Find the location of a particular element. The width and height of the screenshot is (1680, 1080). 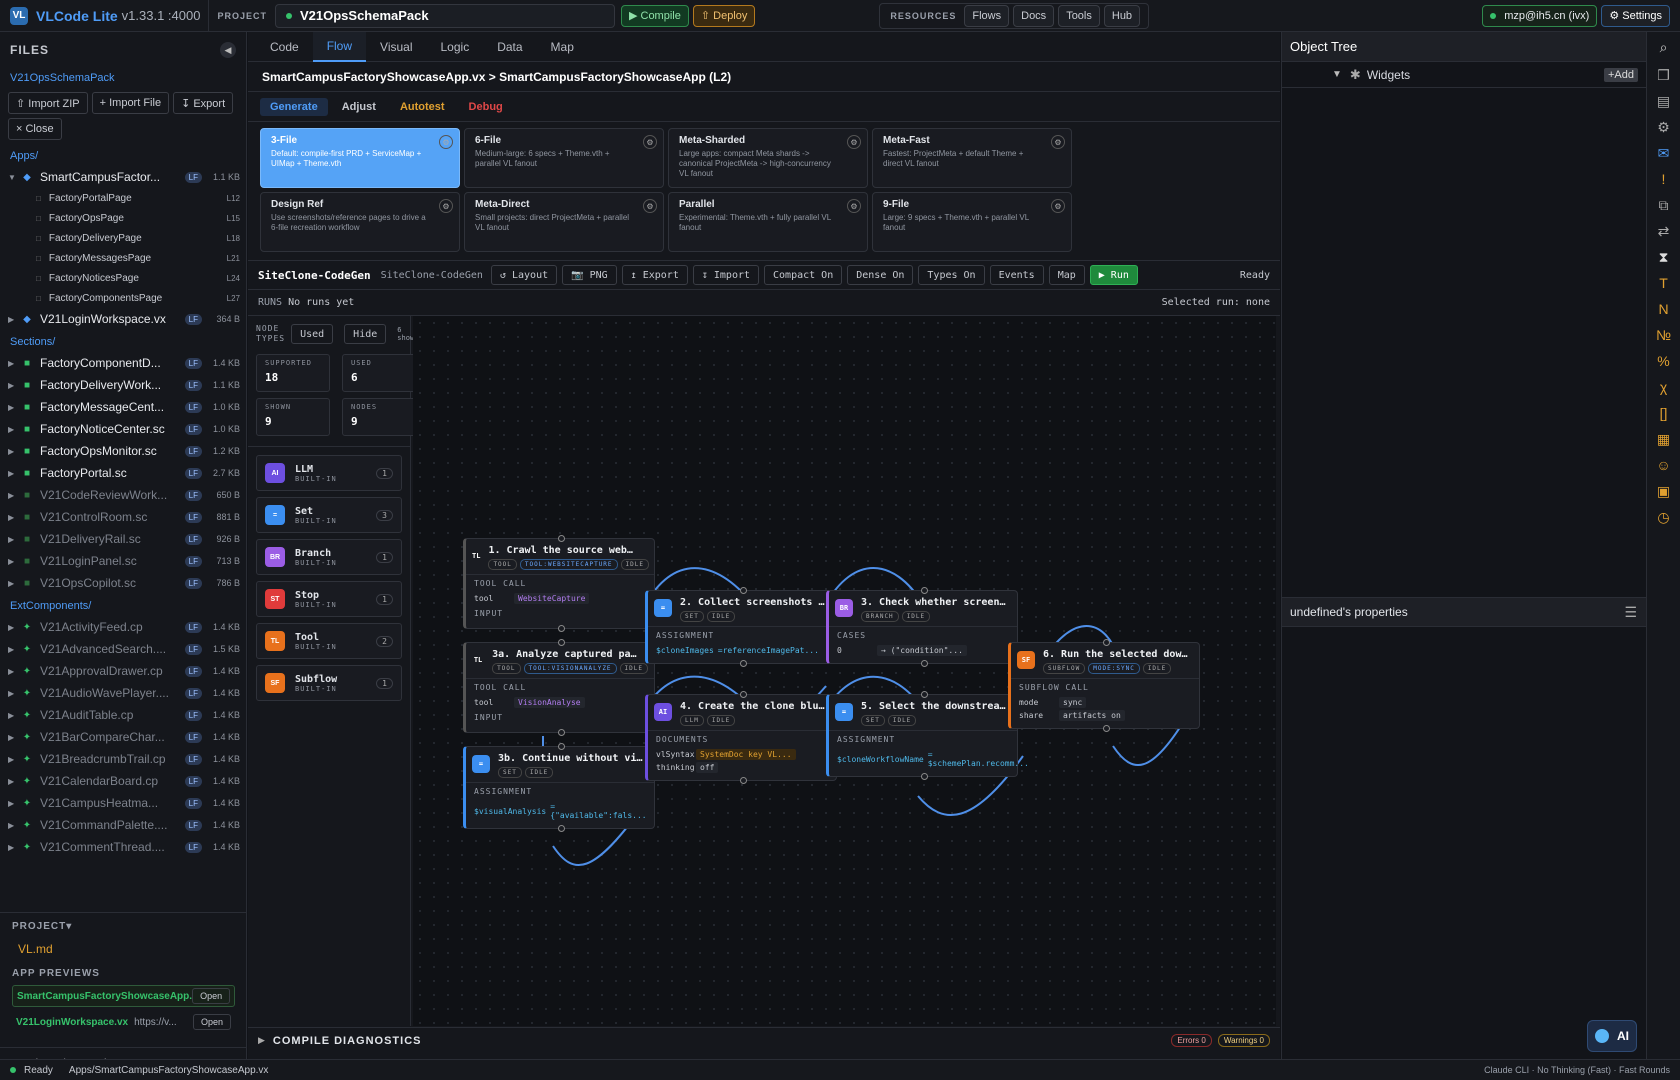

close-button: × Close is located at coordinates (35, 129).